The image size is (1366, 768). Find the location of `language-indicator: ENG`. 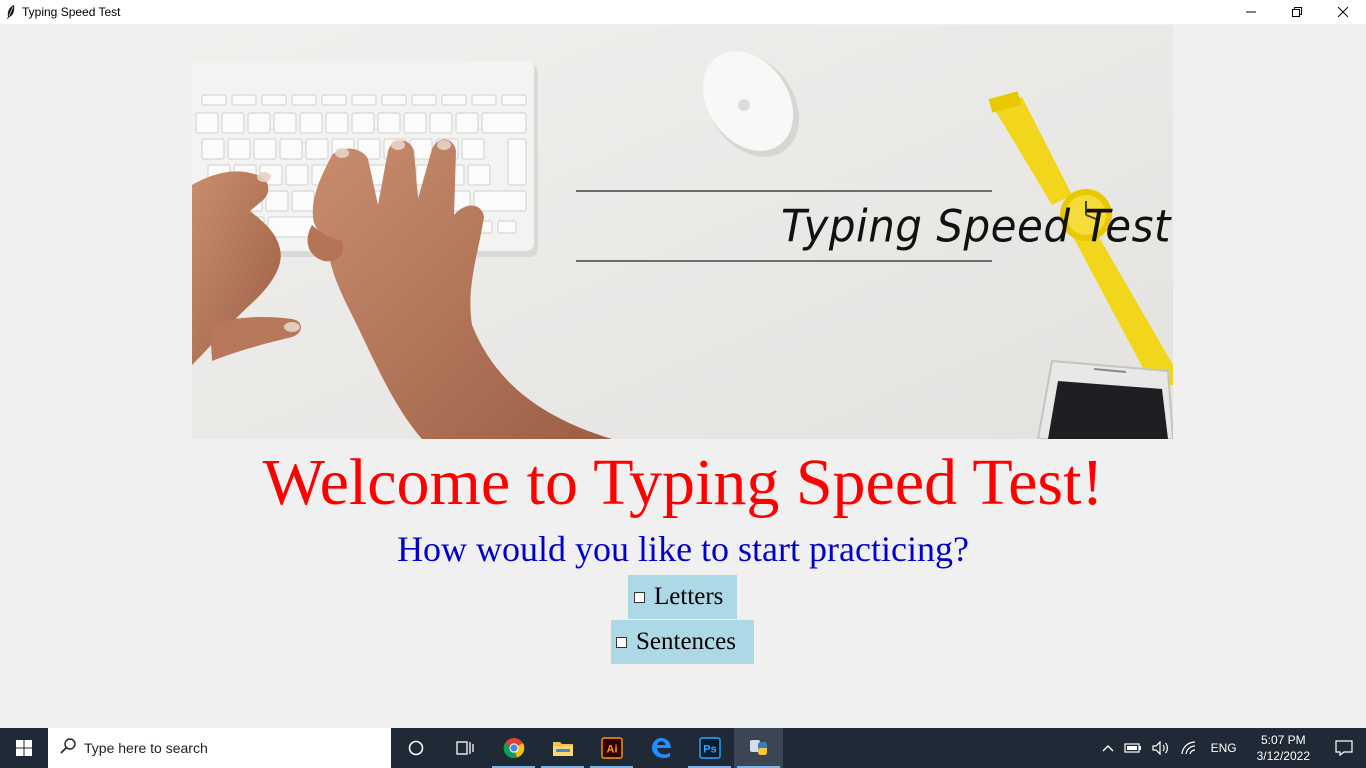

language-indicator: ENG is located at coordinates (1224, 748).